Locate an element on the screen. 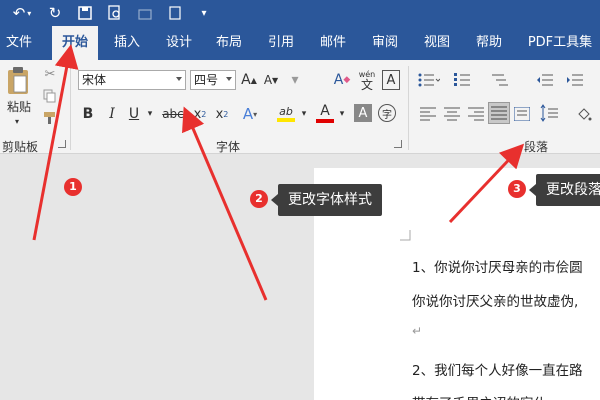 The image size is (600, 400). phonetic-guide-button: wén 文 is located at coordinates (367, 80).